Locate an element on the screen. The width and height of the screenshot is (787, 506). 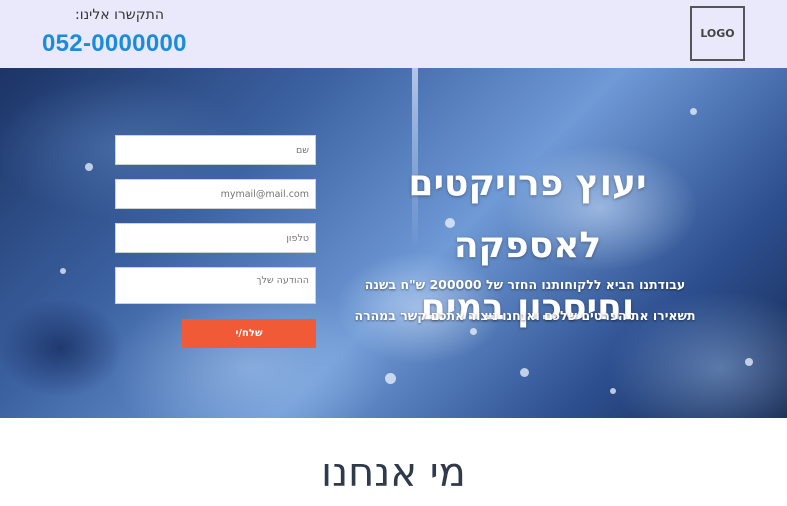
contact-label: התקשרו אלינו: is located at coordinates (119, 15).